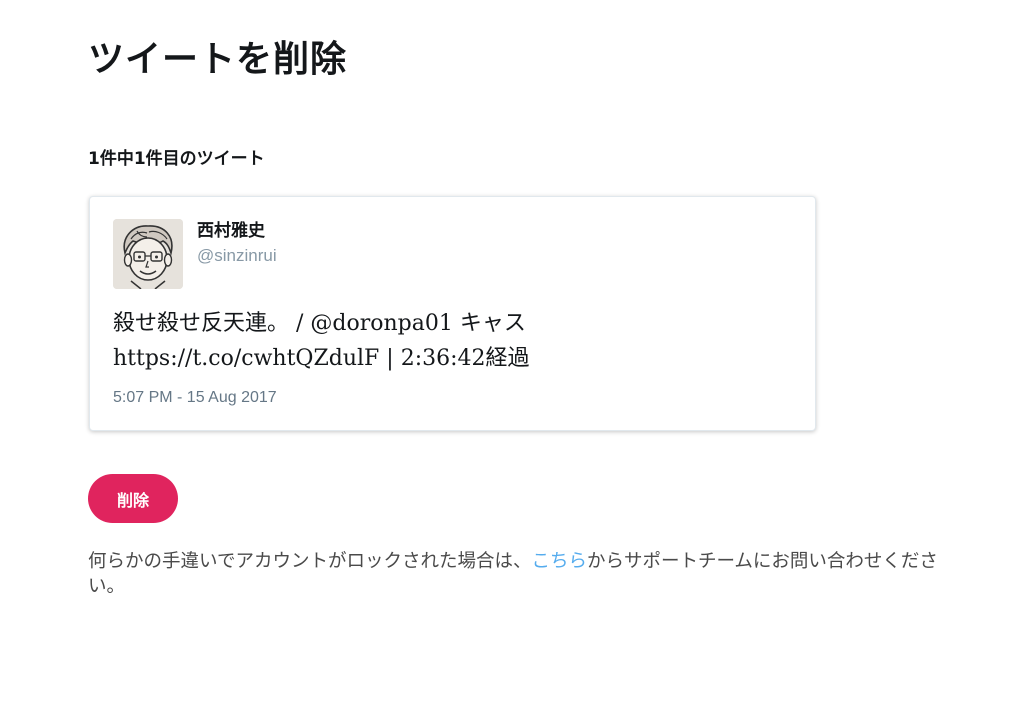 This screenshot has width=1024, height=715. Describe the element at coordinates (218, 59) in the screenshot. I see `page-title: ツイートを削除` at that location.